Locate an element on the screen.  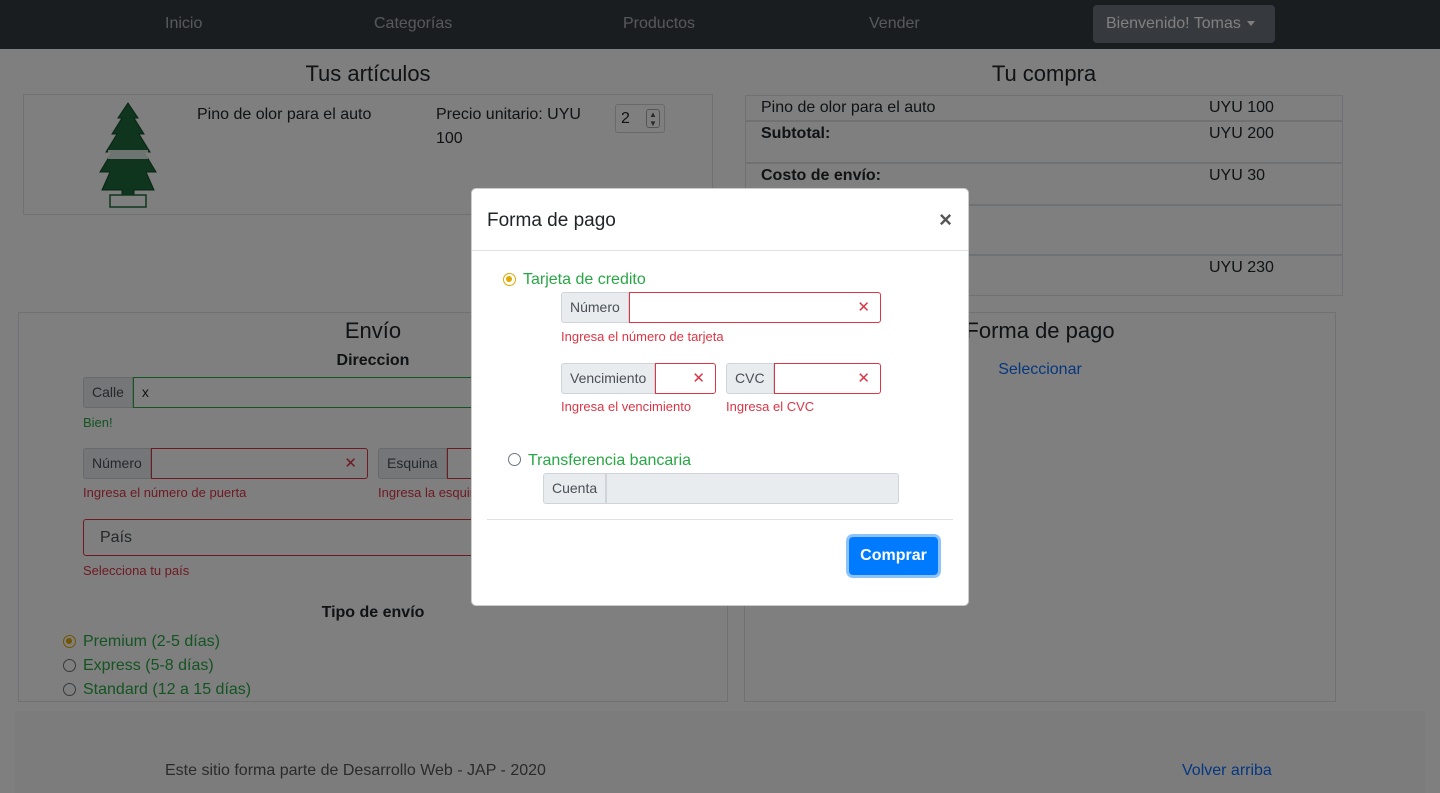
cvc-label: CVC is located at coordinates (750, 378).